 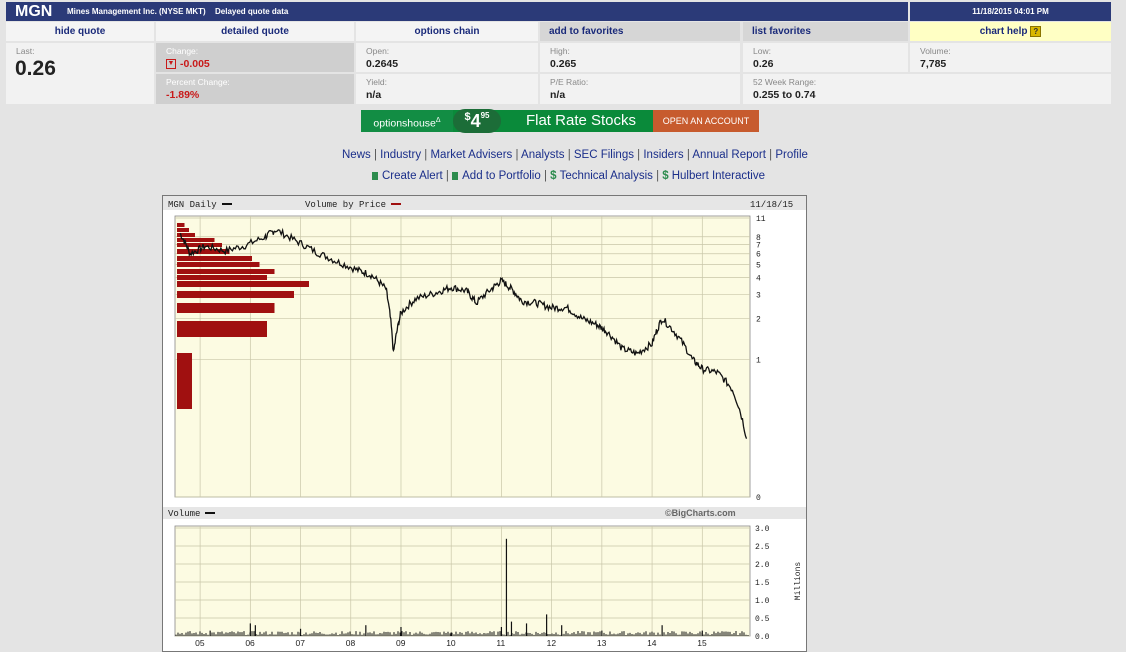 What do you see at coordinates (451, 643) in the screenshot?
I see `x-axis: 05 06 07 08 09 10 11 12 13 14 15` at bounding box center [451, 643].